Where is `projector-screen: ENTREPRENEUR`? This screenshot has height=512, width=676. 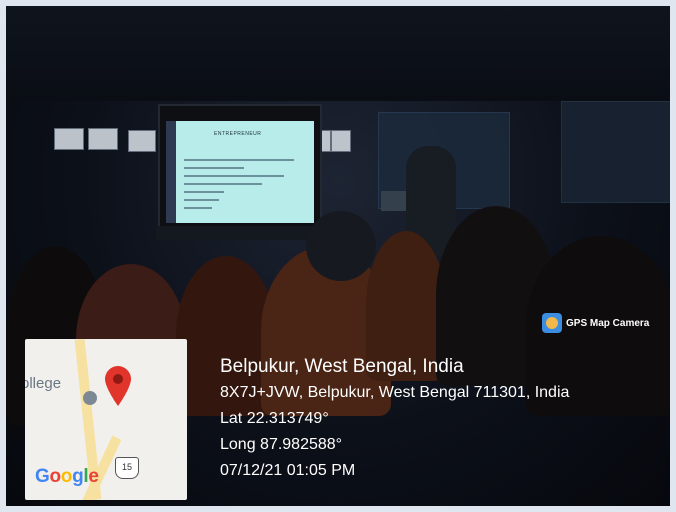
projector-screen: ENTREPRENEUR is located at coordinates (240, 167).